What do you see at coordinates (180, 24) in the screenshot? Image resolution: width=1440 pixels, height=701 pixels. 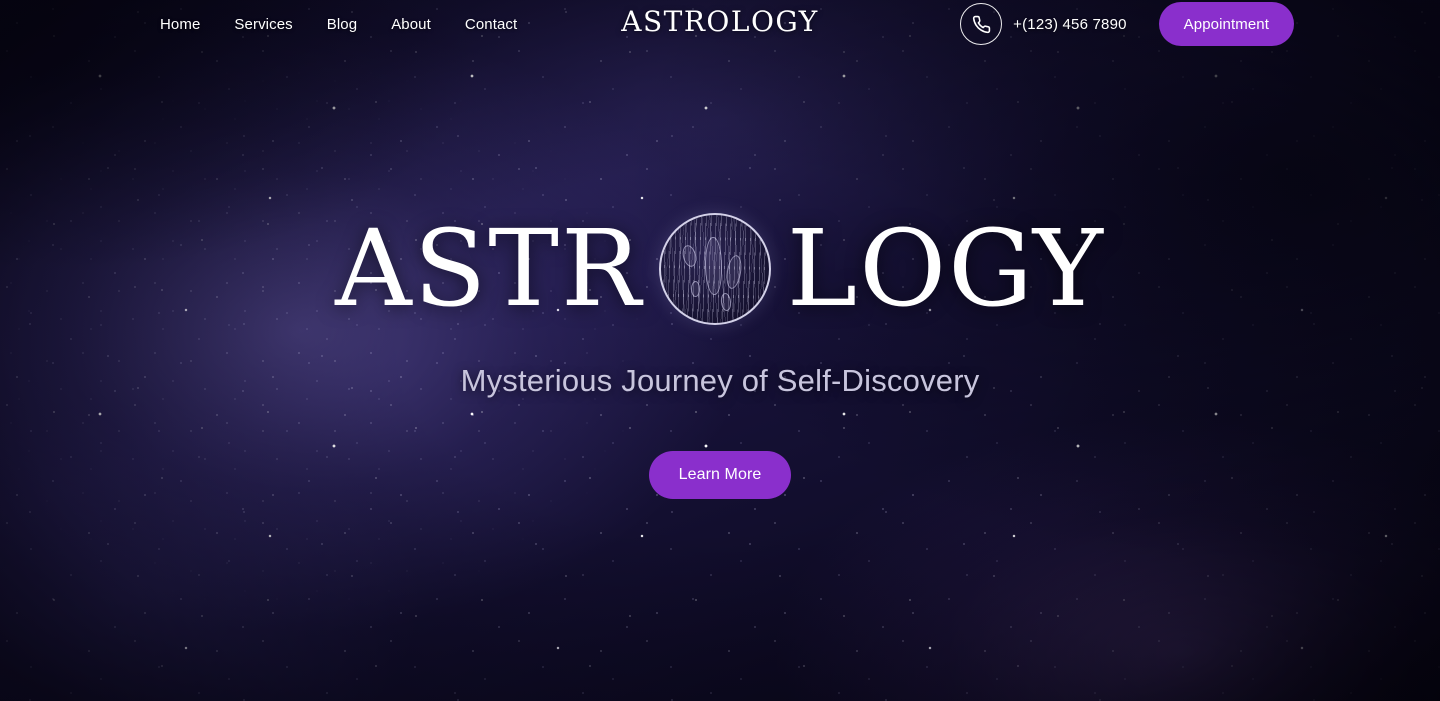 I see `nav-item-home: Home` at bounding box center [180, 24].